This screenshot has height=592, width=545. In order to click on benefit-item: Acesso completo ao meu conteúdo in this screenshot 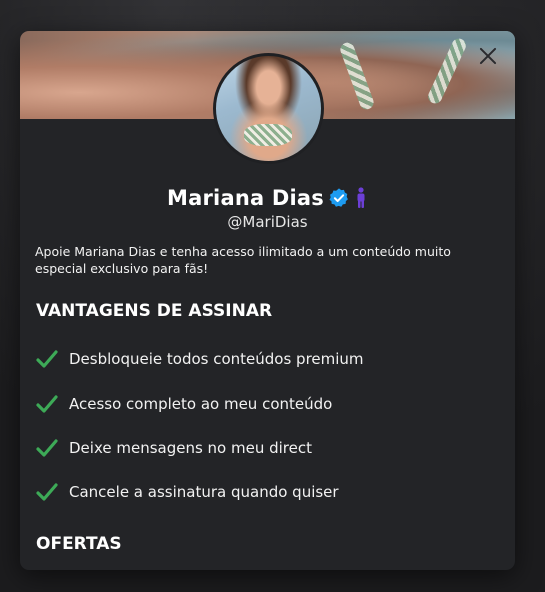, I will do `click(183, 404)`.